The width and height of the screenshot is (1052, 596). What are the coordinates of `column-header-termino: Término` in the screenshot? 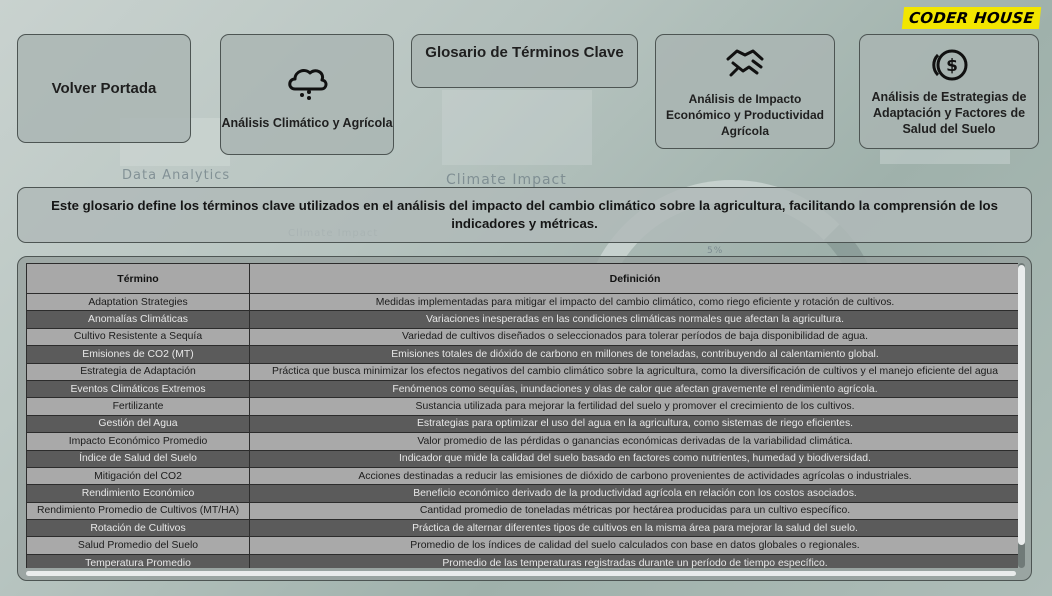 It's located at (138, 278).